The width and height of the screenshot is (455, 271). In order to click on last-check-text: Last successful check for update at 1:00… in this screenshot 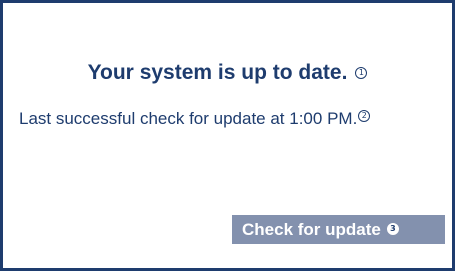, I will do `click(188, 118)`.